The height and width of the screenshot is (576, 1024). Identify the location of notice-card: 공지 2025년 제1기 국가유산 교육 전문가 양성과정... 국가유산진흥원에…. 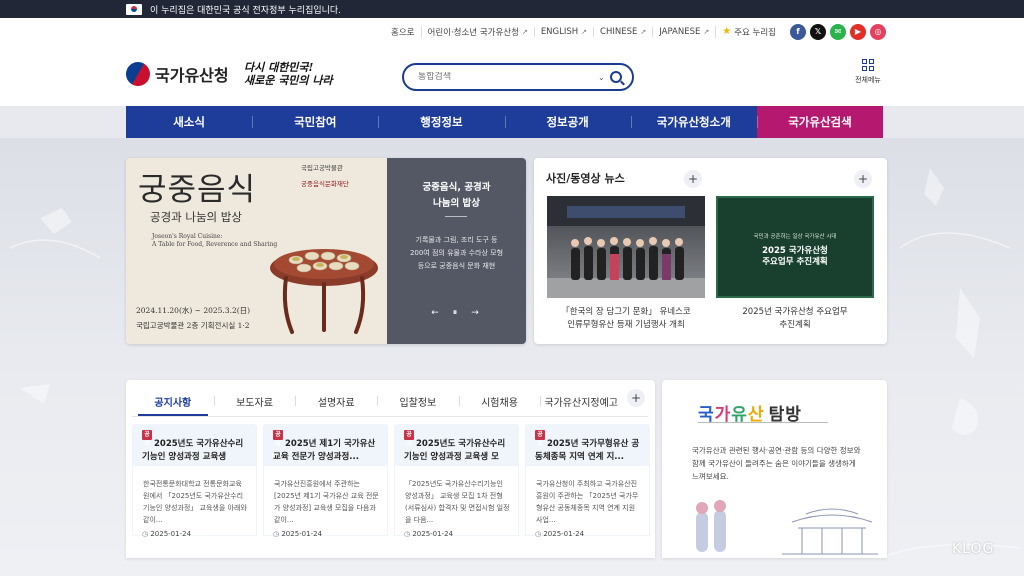
(325, 480).